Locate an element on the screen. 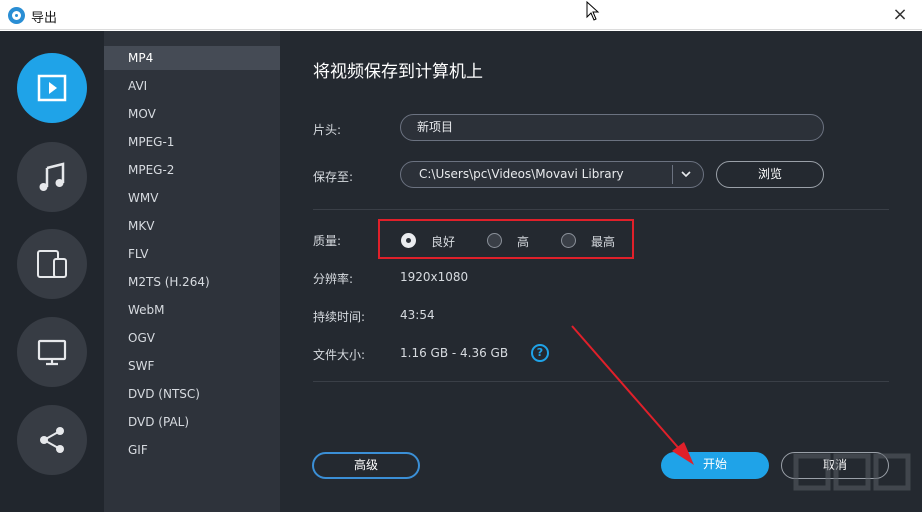  format-item: WMV is located at coordinates (192, 198).